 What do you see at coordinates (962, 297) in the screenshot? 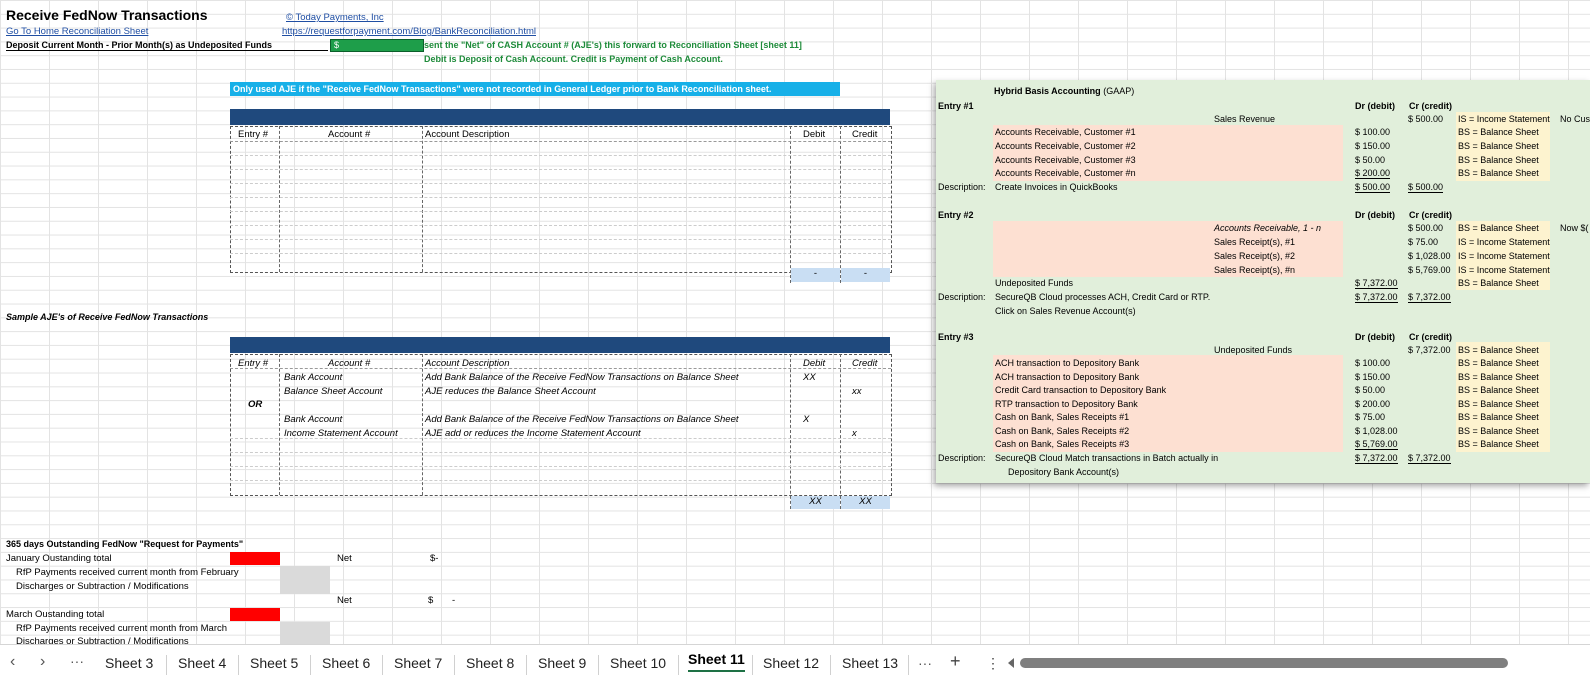
I see `entry2-desc-label: Description:` at bounding box center [962, 297].